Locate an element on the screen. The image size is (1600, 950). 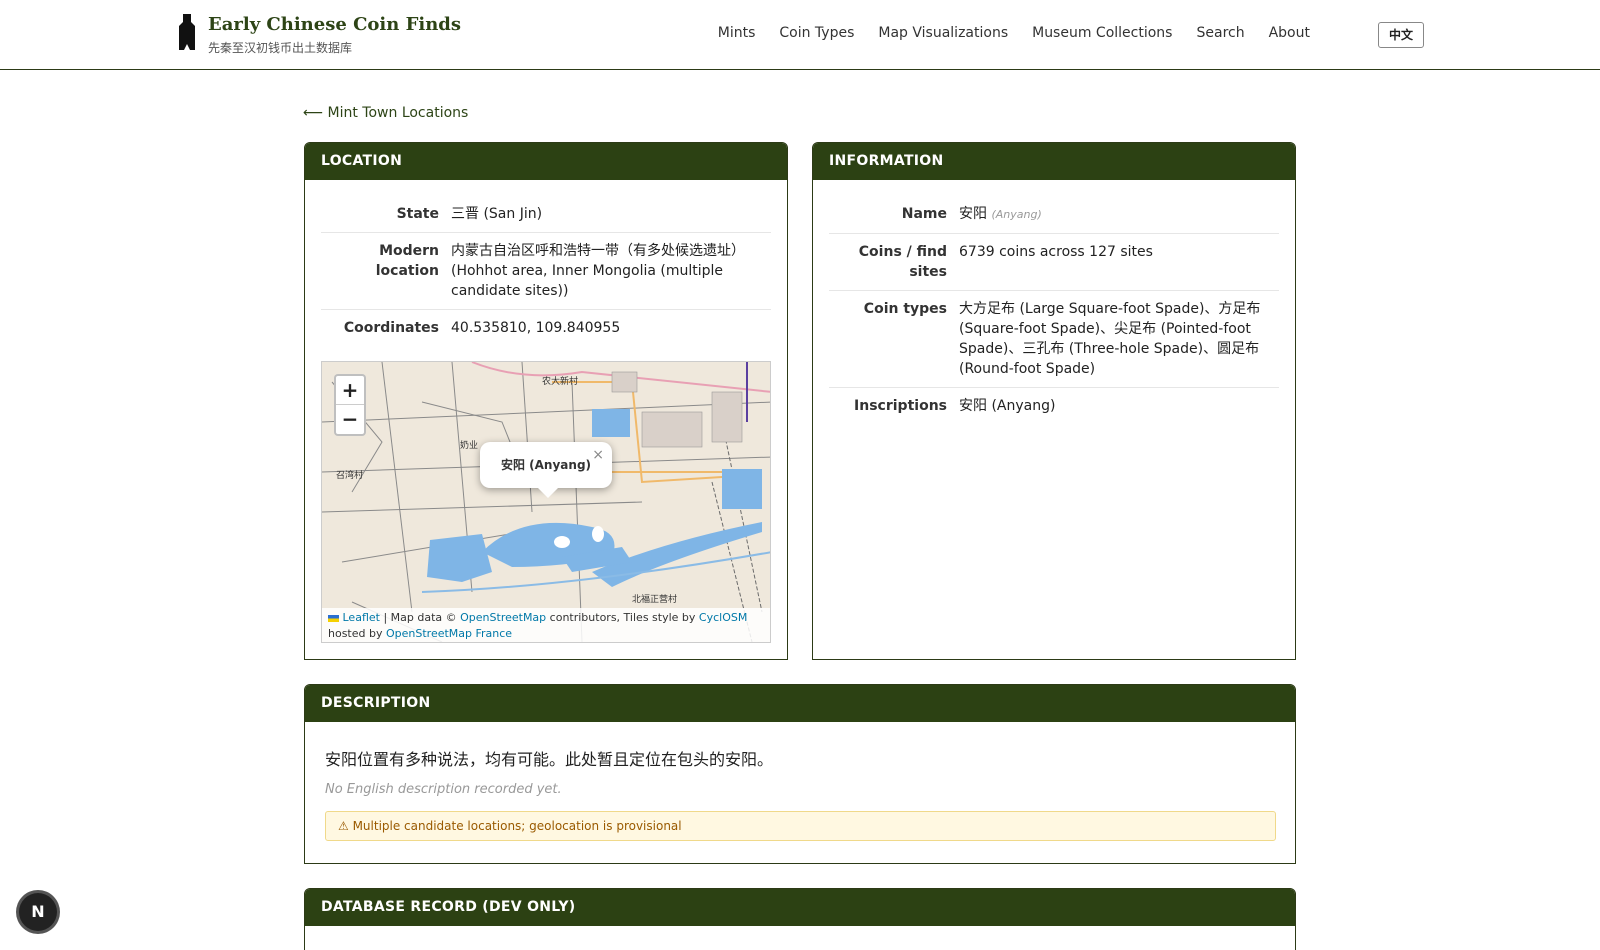
nav-about: About is located at coordinates (1289, 33).